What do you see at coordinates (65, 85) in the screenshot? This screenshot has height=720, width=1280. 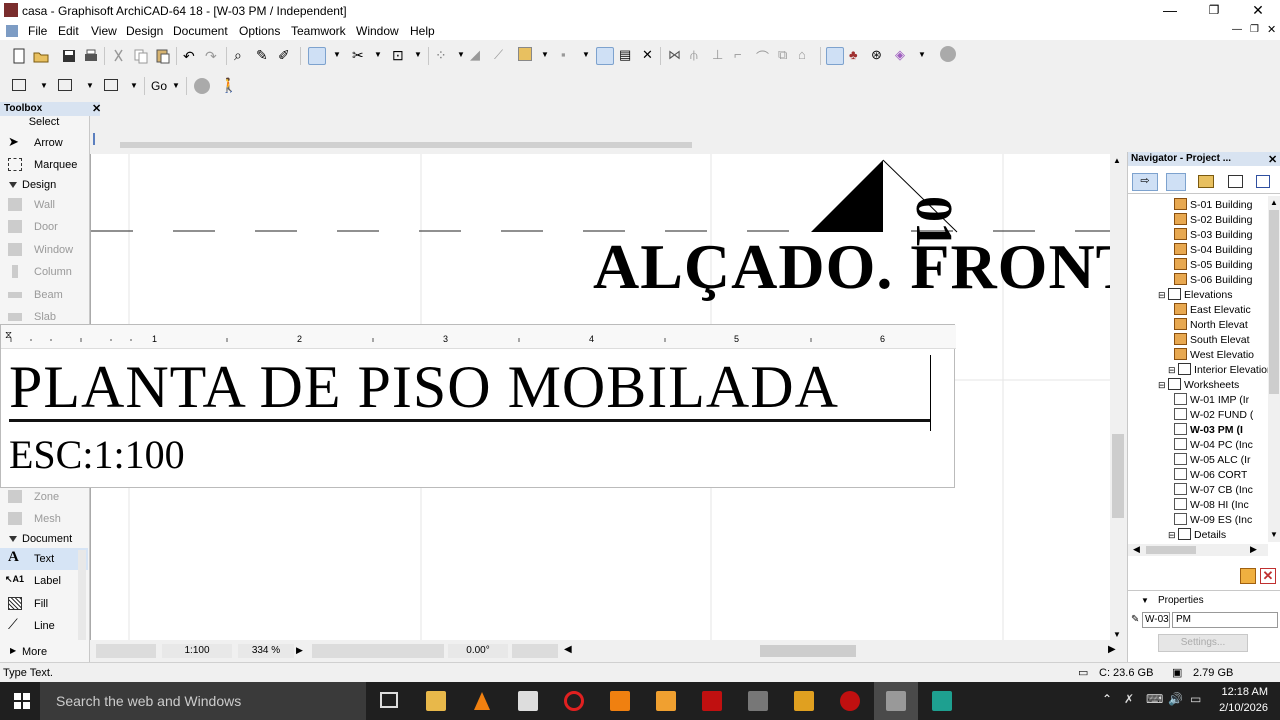 I see `3d-window-icon` at bounding box center [65, 85].